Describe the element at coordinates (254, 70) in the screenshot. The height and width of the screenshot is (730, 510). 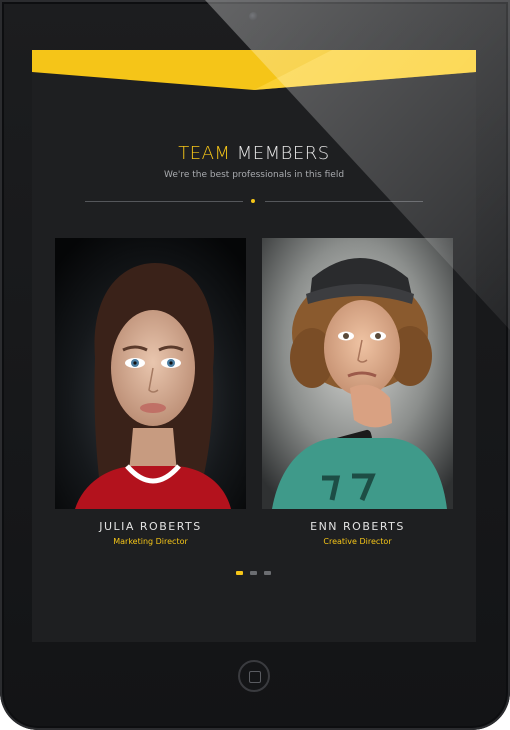
I see `header-yellow-banner` at that location.